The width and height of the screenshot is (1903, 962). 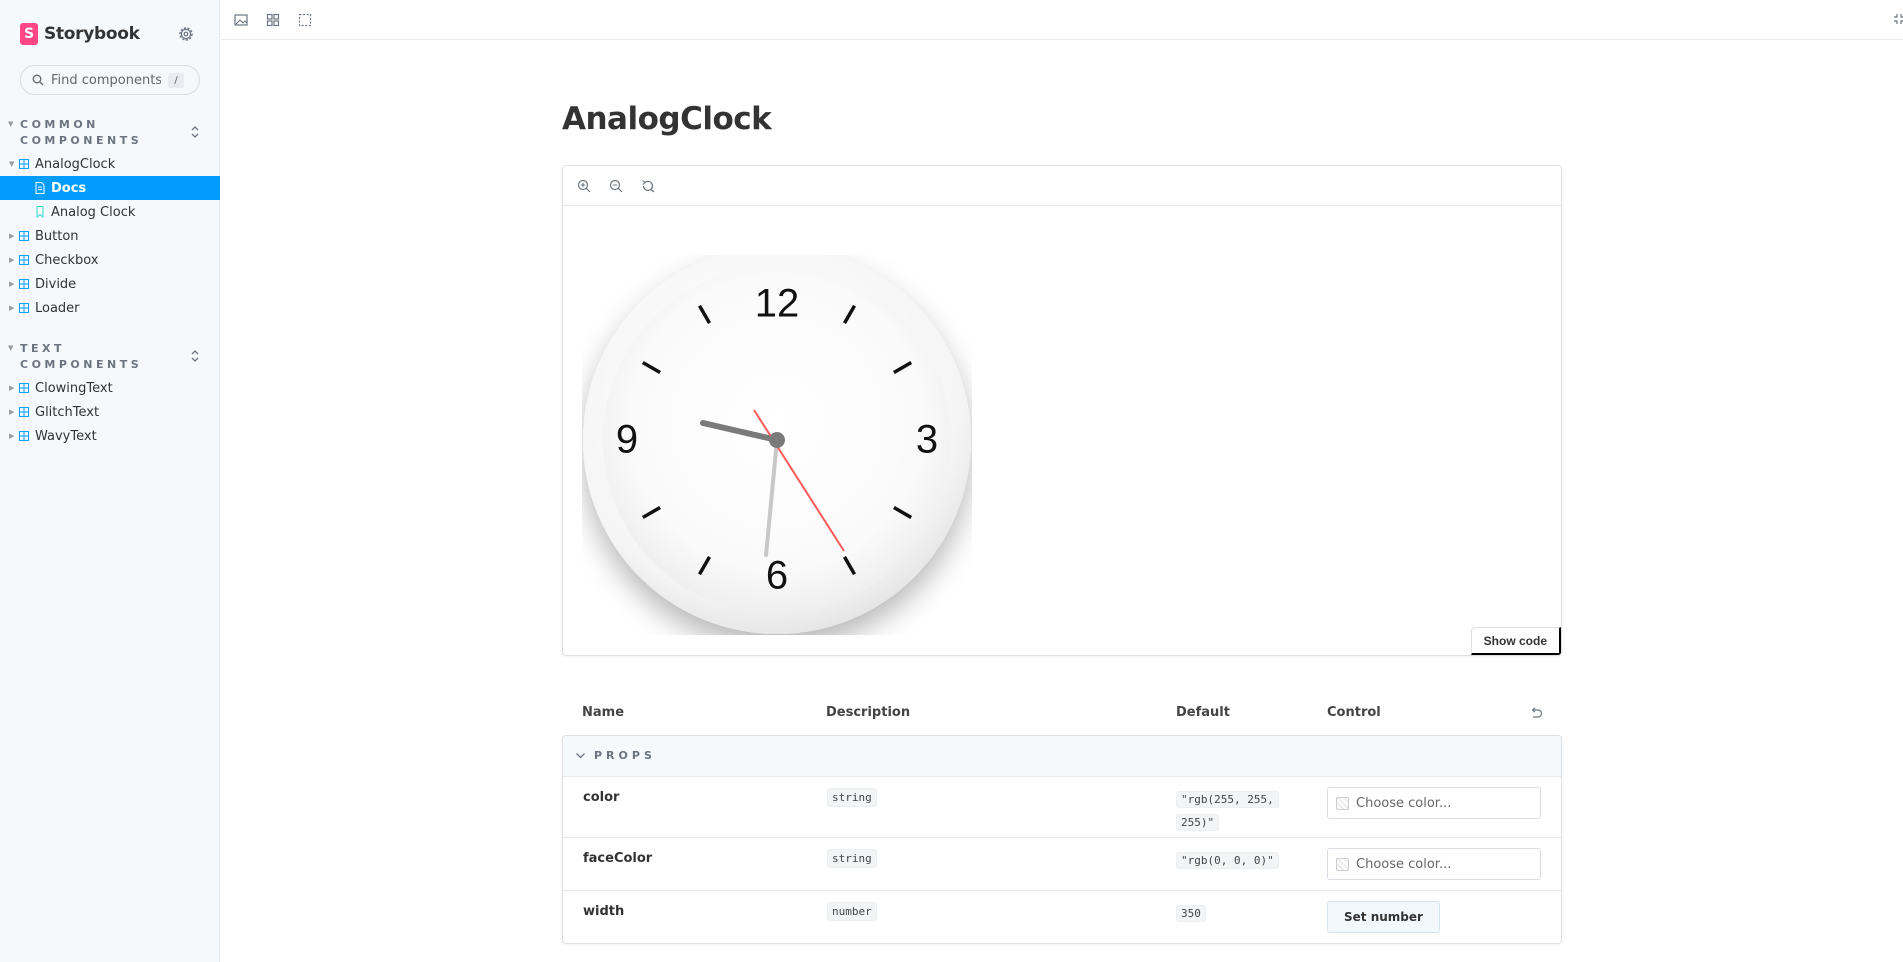 What do you see at coordinates (1062, 807) in the screenshot?
I see `table-row: color string "rgb(255, 255, 255)"` at bounding box center [1062, 807].